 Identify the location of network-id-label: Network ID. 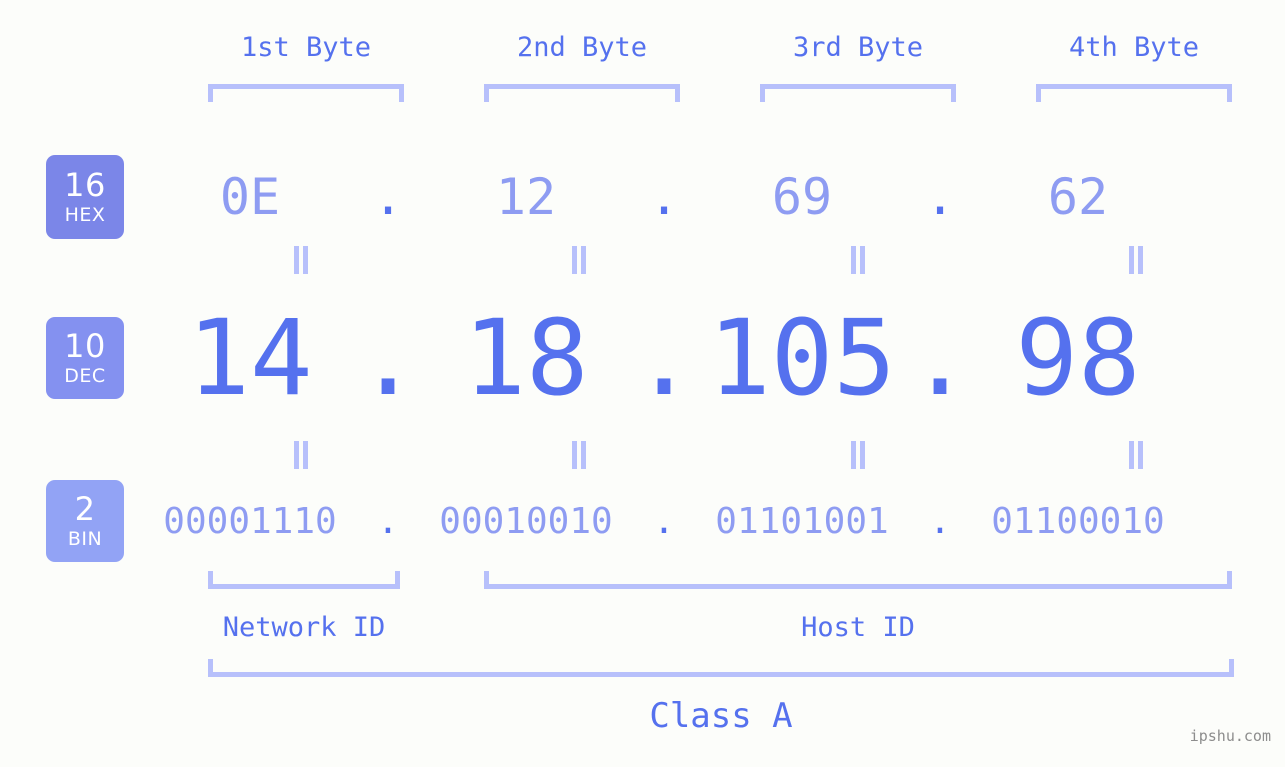
(304, 627).